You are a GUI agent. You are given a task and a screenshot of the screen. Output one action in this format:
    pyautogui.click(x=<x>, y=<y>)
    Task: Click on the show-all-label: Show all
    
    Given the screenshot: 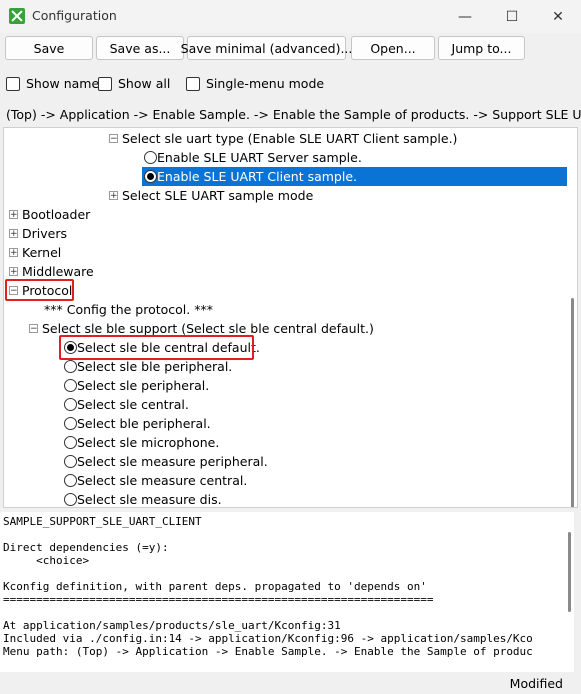 What is the action you would take?
    pyautogui.click(x=144, y=83)
    